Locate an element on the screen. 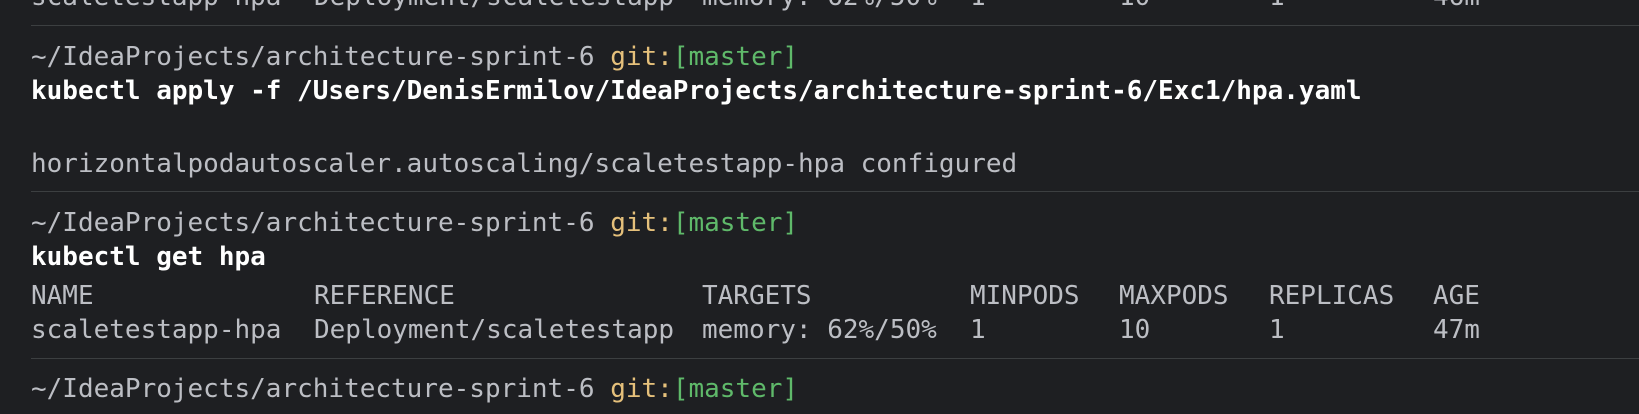 The width and height of the screenshot is (1639, 414). header-replicas: REPLICAS is located at coordinates (1332, 296).